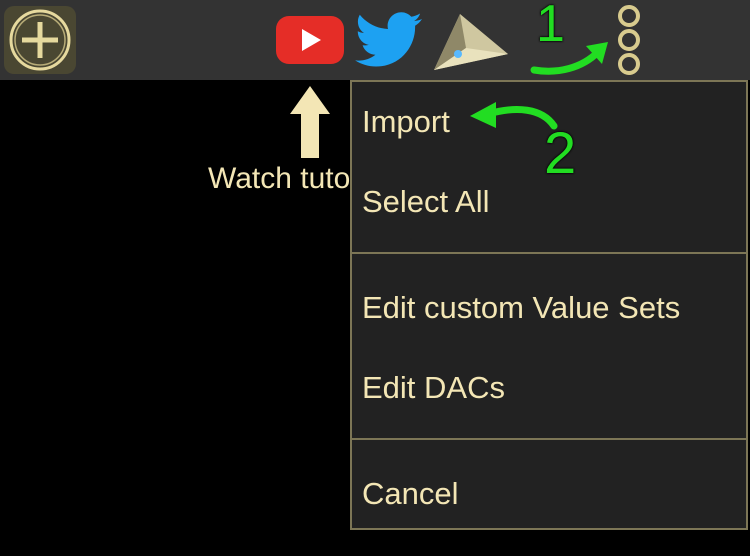  I want to click on up-arrow-icon, so click(310, 122).